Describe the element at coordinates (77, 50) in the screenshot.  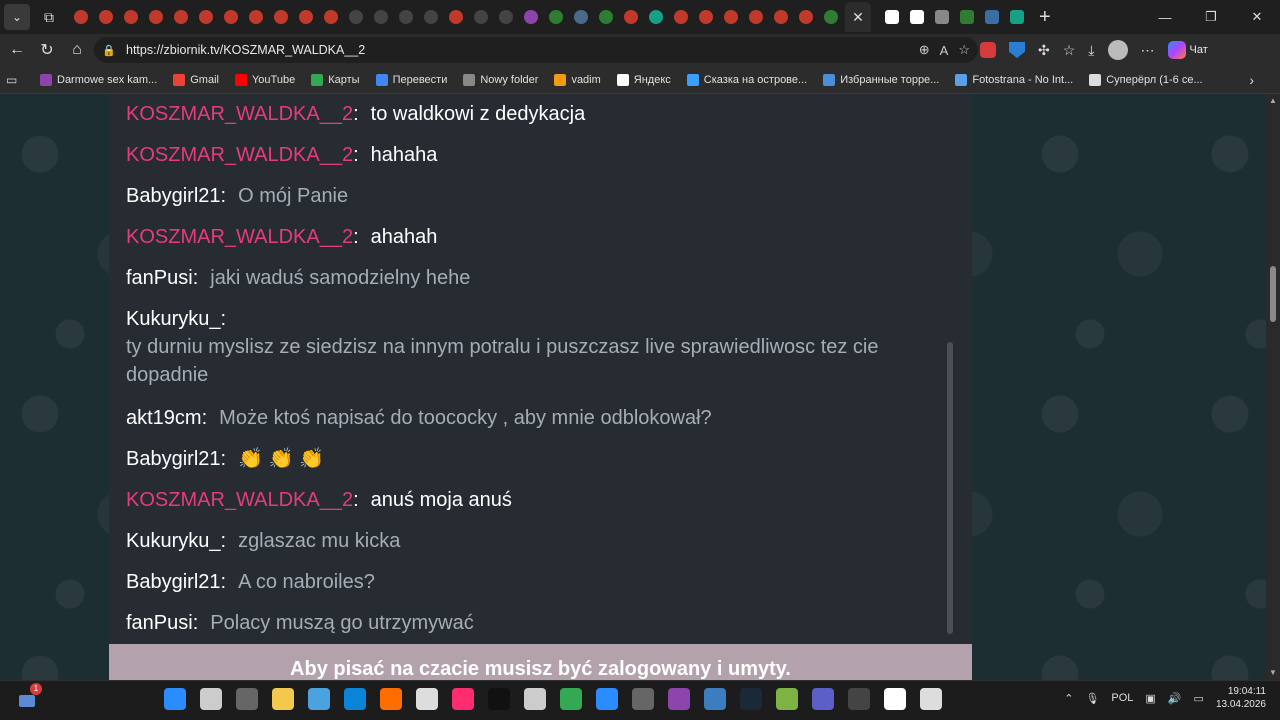
I see `home-button: ⌂` at that location.